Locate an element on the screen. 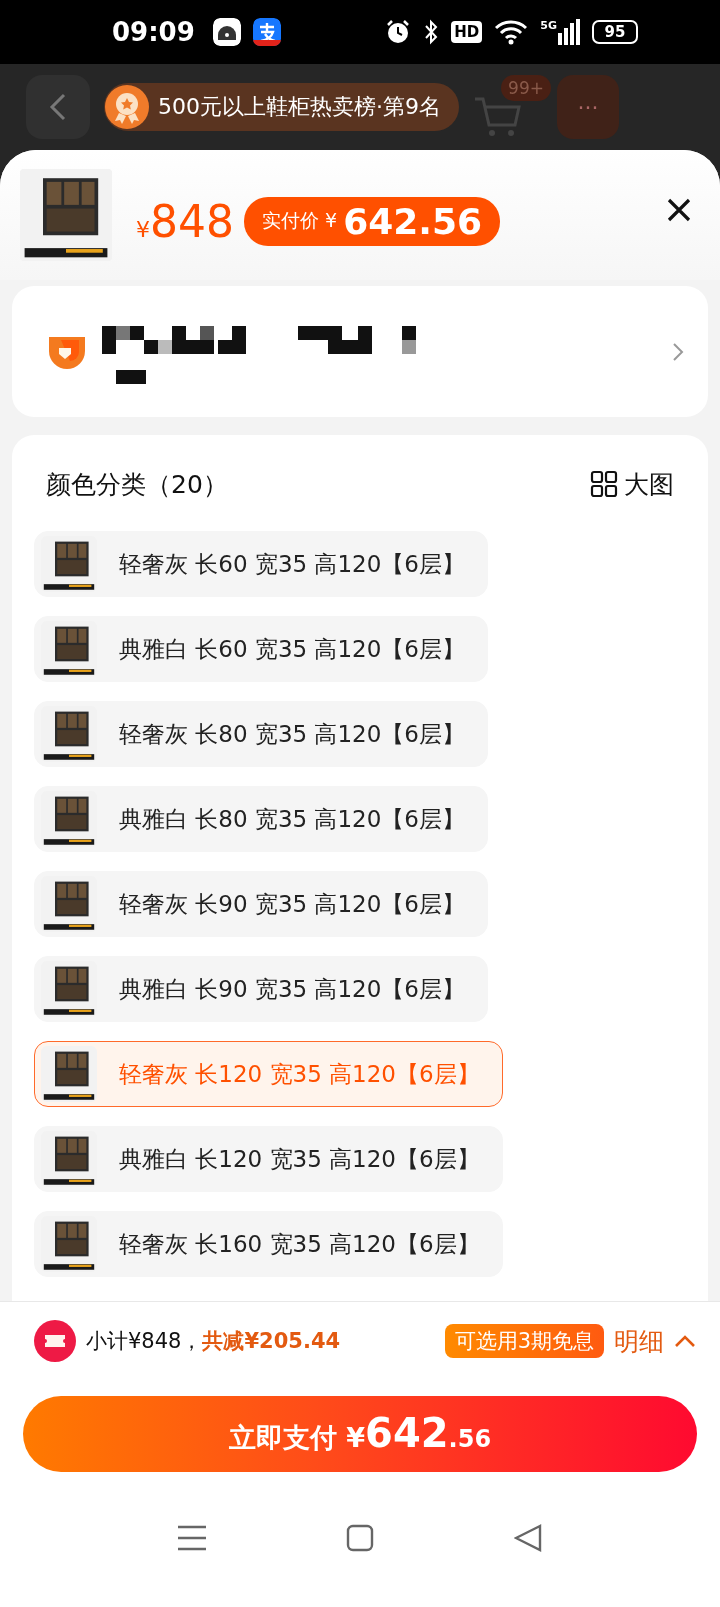 The height and width of the screenshot is (1607, 720). details-toggle: 明细 is located at coordinates (655, 1341).